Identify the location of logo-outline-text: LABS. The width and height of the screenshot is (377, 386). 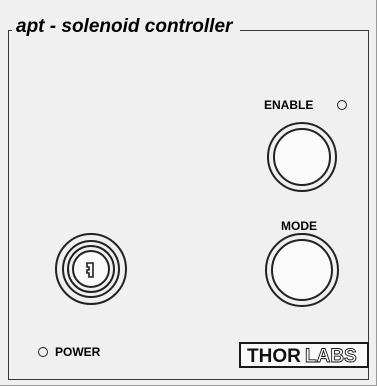
(331, 356).